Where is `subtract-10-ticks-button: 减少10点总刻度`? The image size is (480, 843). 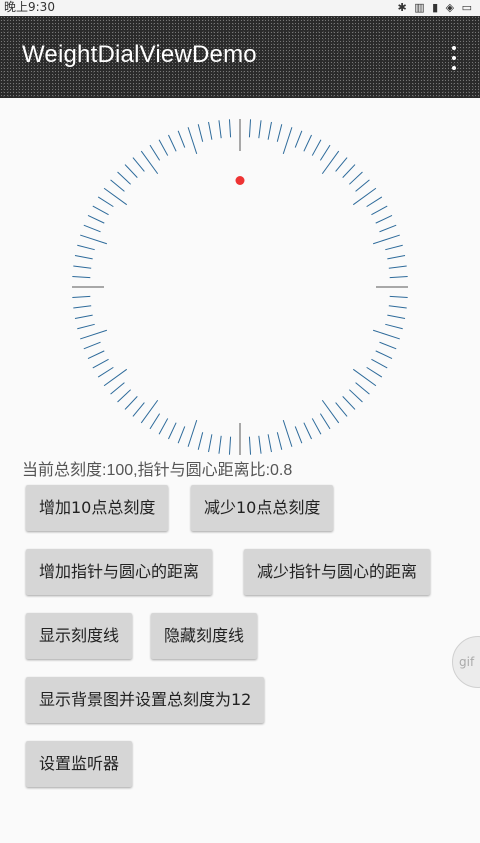
subtract-10-ticks-button: 减少10点总刻度 is located at coordinates (262, 508).